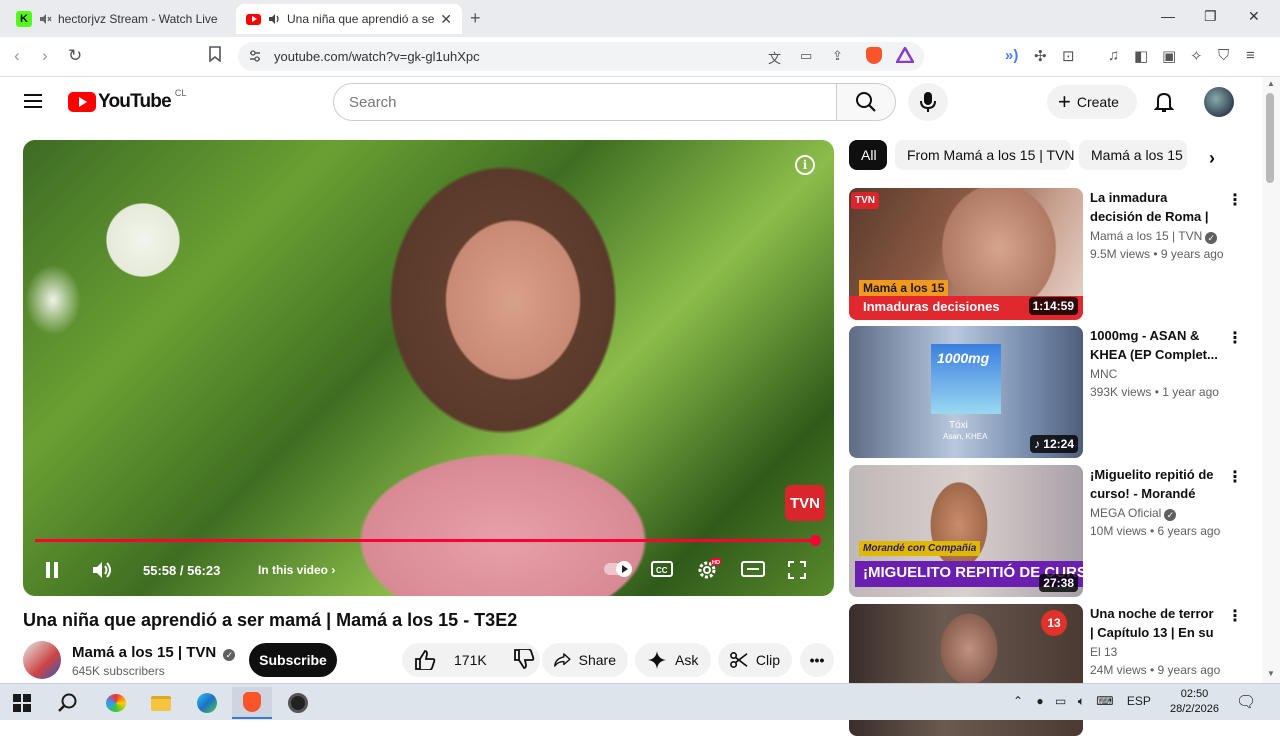  What do you see at coordinates (905, 56) in the screenshot?
I see `brave-rewards-icon` at bounding box center [905, 56].